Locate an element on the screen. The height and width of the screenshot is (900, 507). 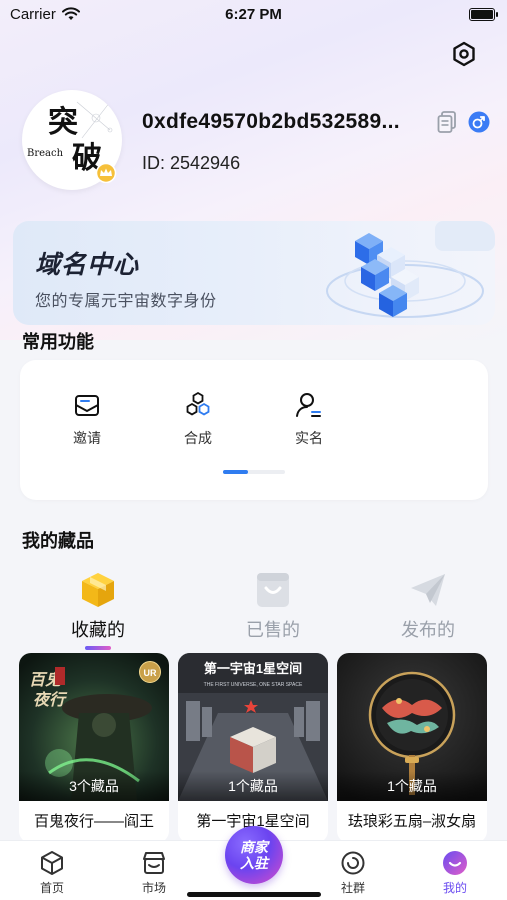
merchant-join-button: 商家 入驻 is located at coordinates (254, 855).